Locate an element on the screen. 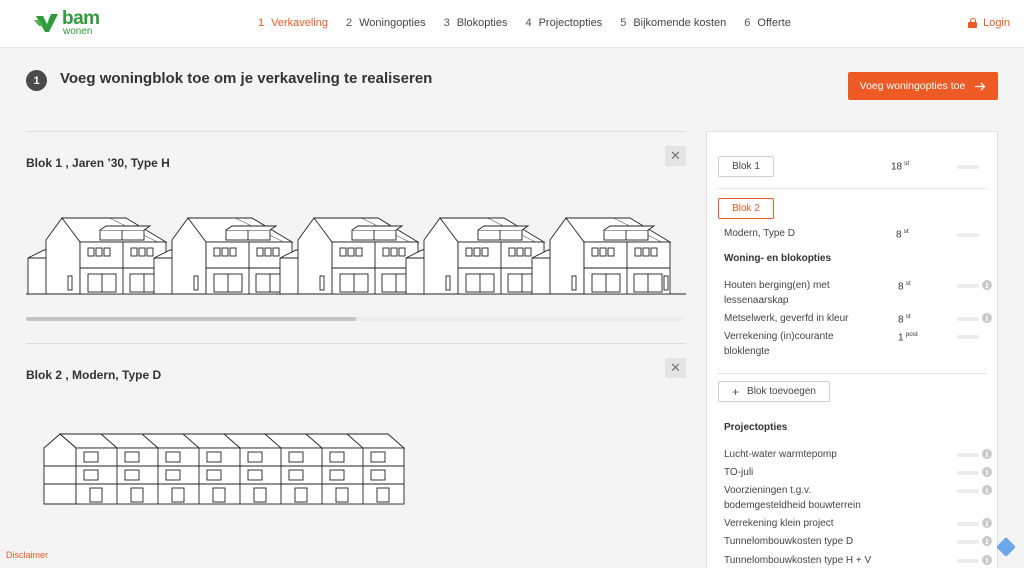 The width and height of the screenshot is (1024, 568). login-label: Login is located at coordinates (996, 23).